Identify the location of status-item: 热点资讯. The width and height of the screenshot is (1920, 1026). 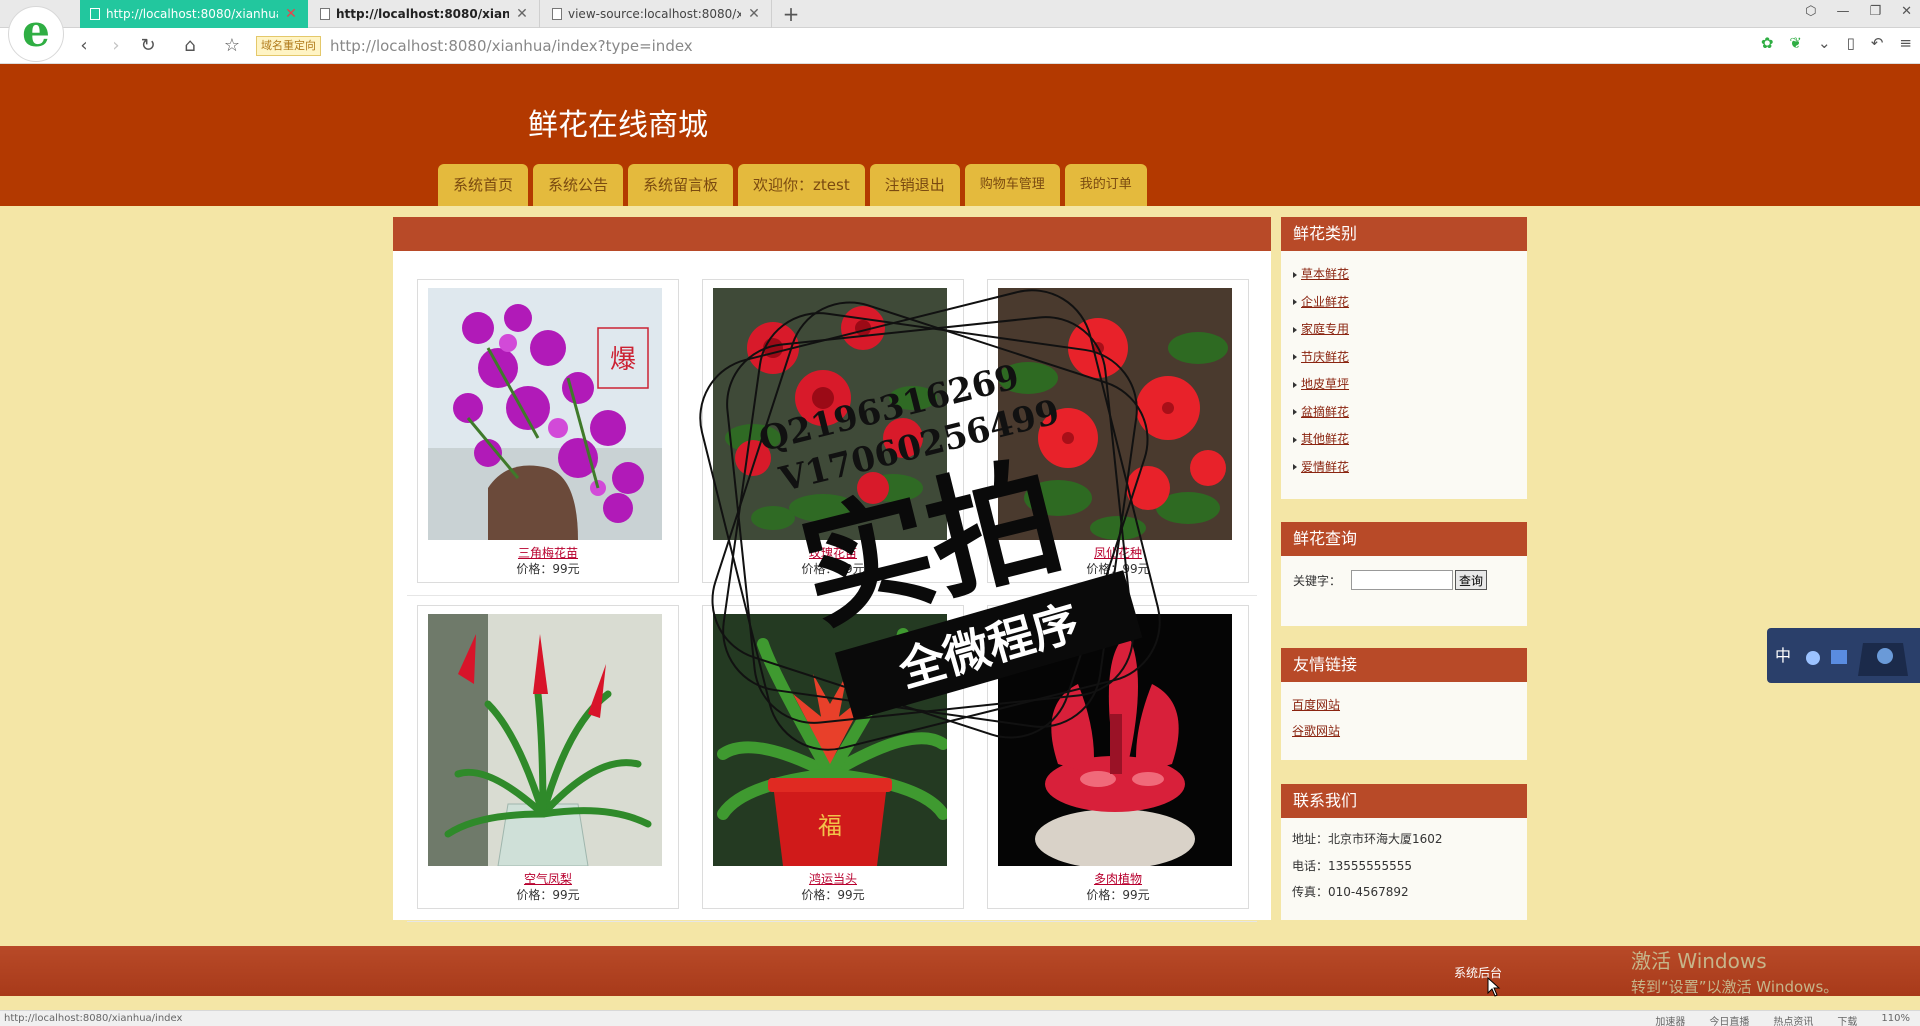
(1793, 1019).